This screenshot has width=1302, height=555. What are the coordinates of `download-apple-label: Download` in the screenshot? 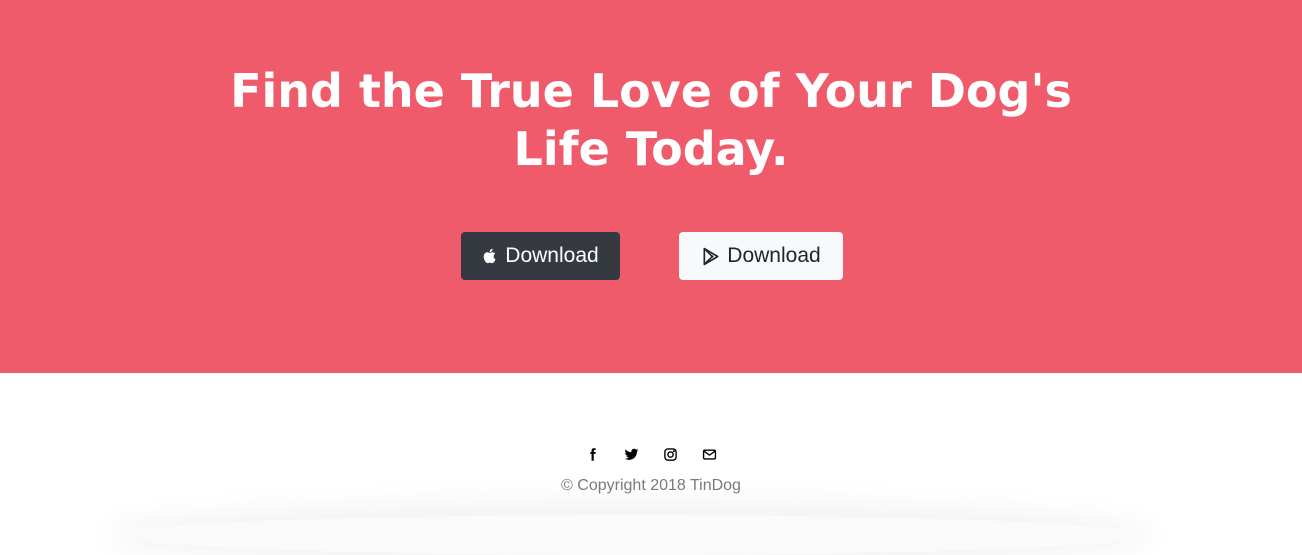 It's located at (552, 255).